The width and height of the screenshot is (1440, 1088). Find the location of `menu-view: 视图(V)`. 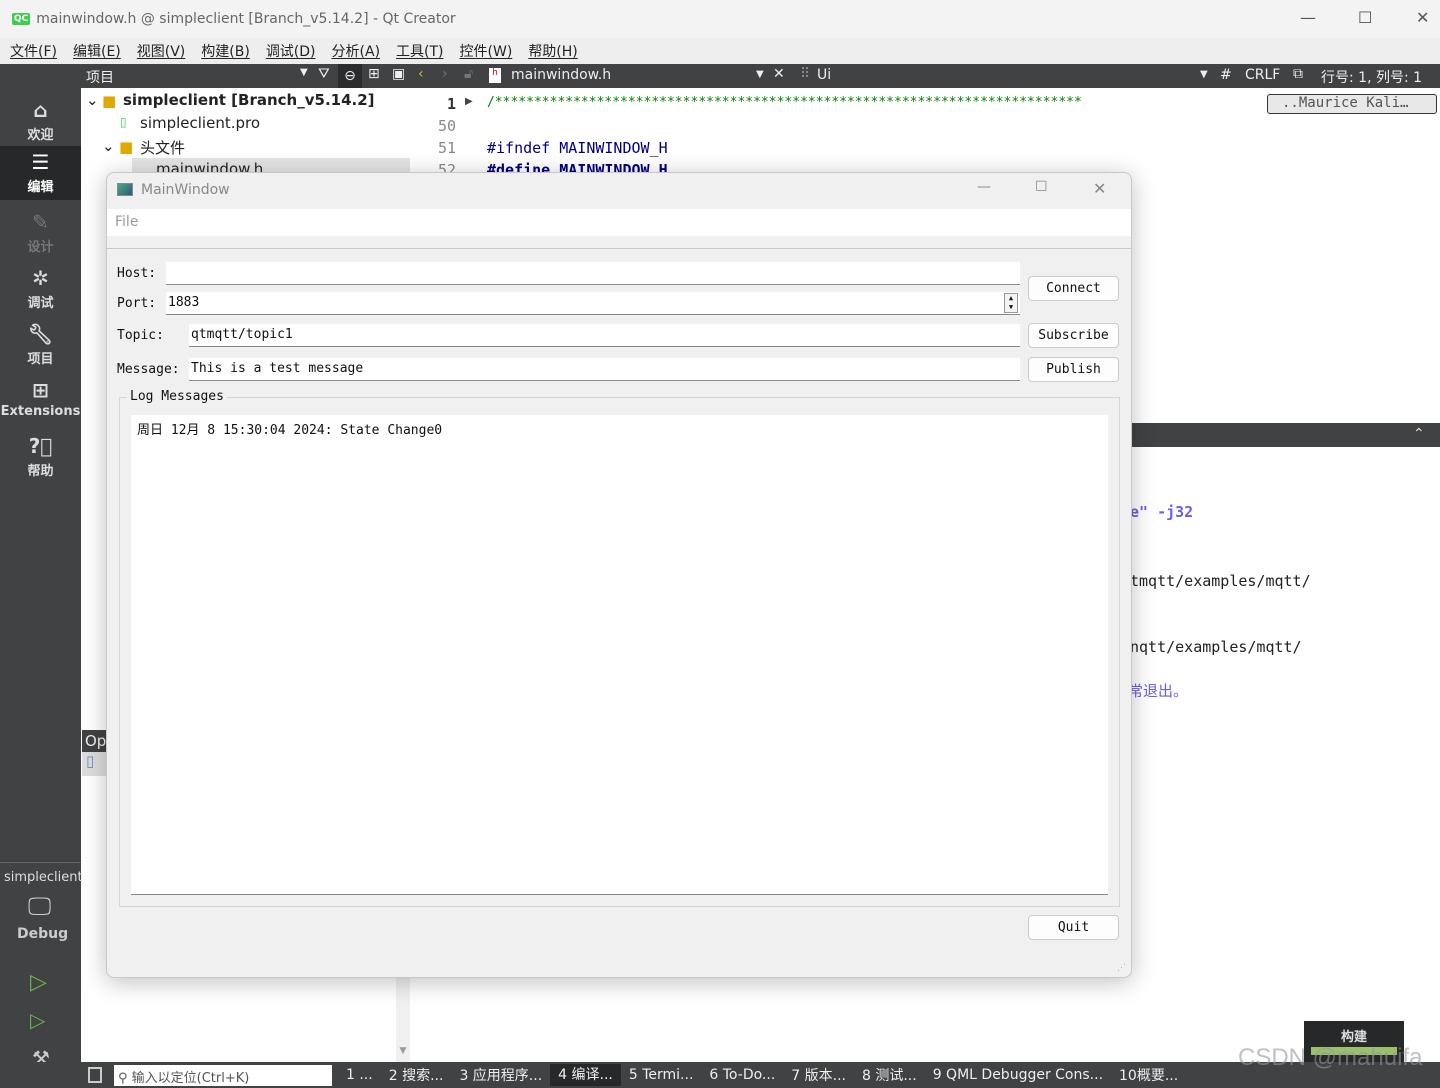

menu-view: 视图(V) is located at coordinates (161, 51).